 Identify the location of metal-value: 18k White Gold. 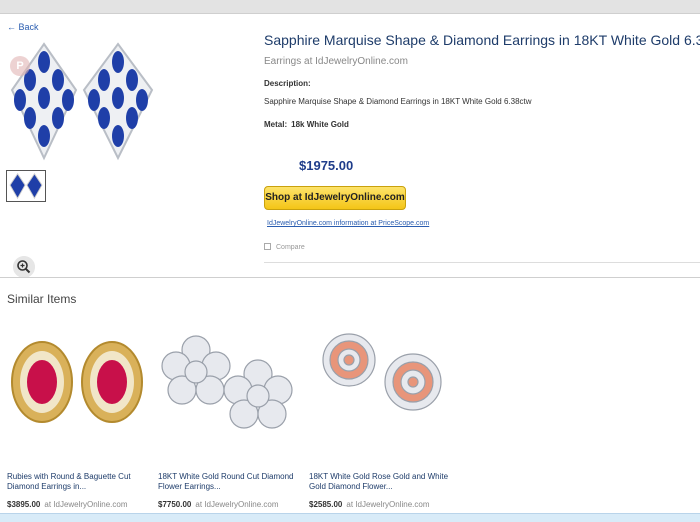
(320, 124).